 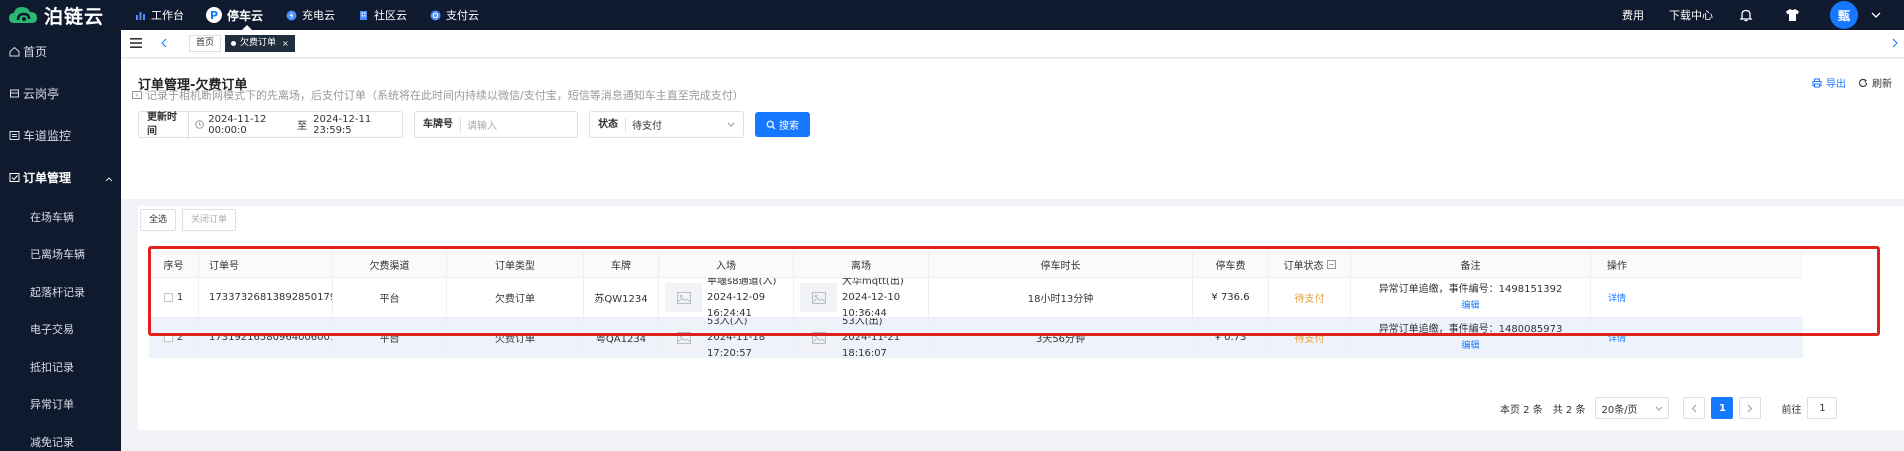 What do you see at coordinates (1694, 408) in the screenshot?
I see `prev-page-button` at bounding box center [1694, 408].